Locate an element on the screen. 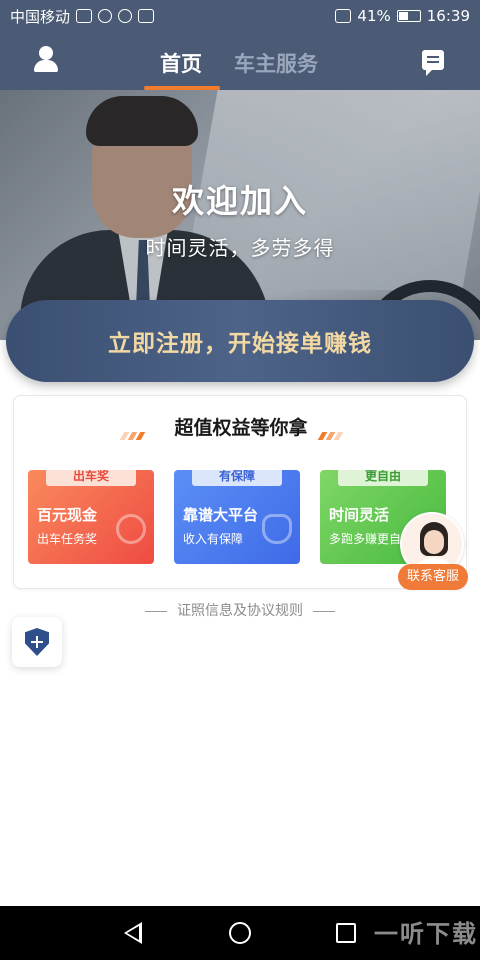 The image size is (480, 960). benefit-card-platform: 有保障 靠谱大平台 收入有保障 is located at coordinates (237, 517).